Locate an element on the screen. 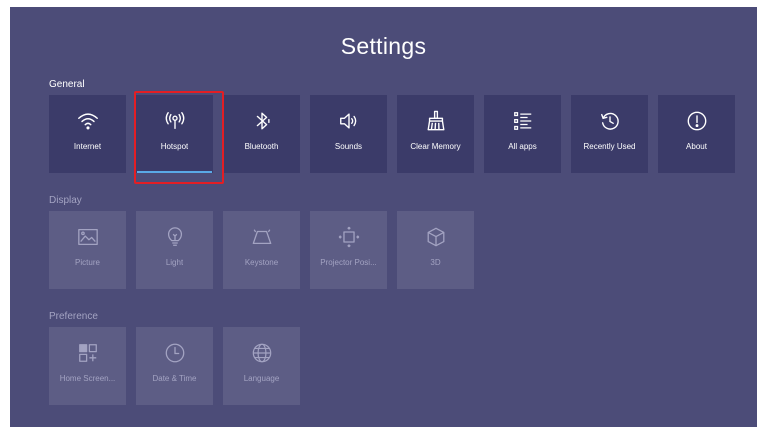 This screenshot has width=765, height=434. projector-position-icon is located at coordinates (349, 237).